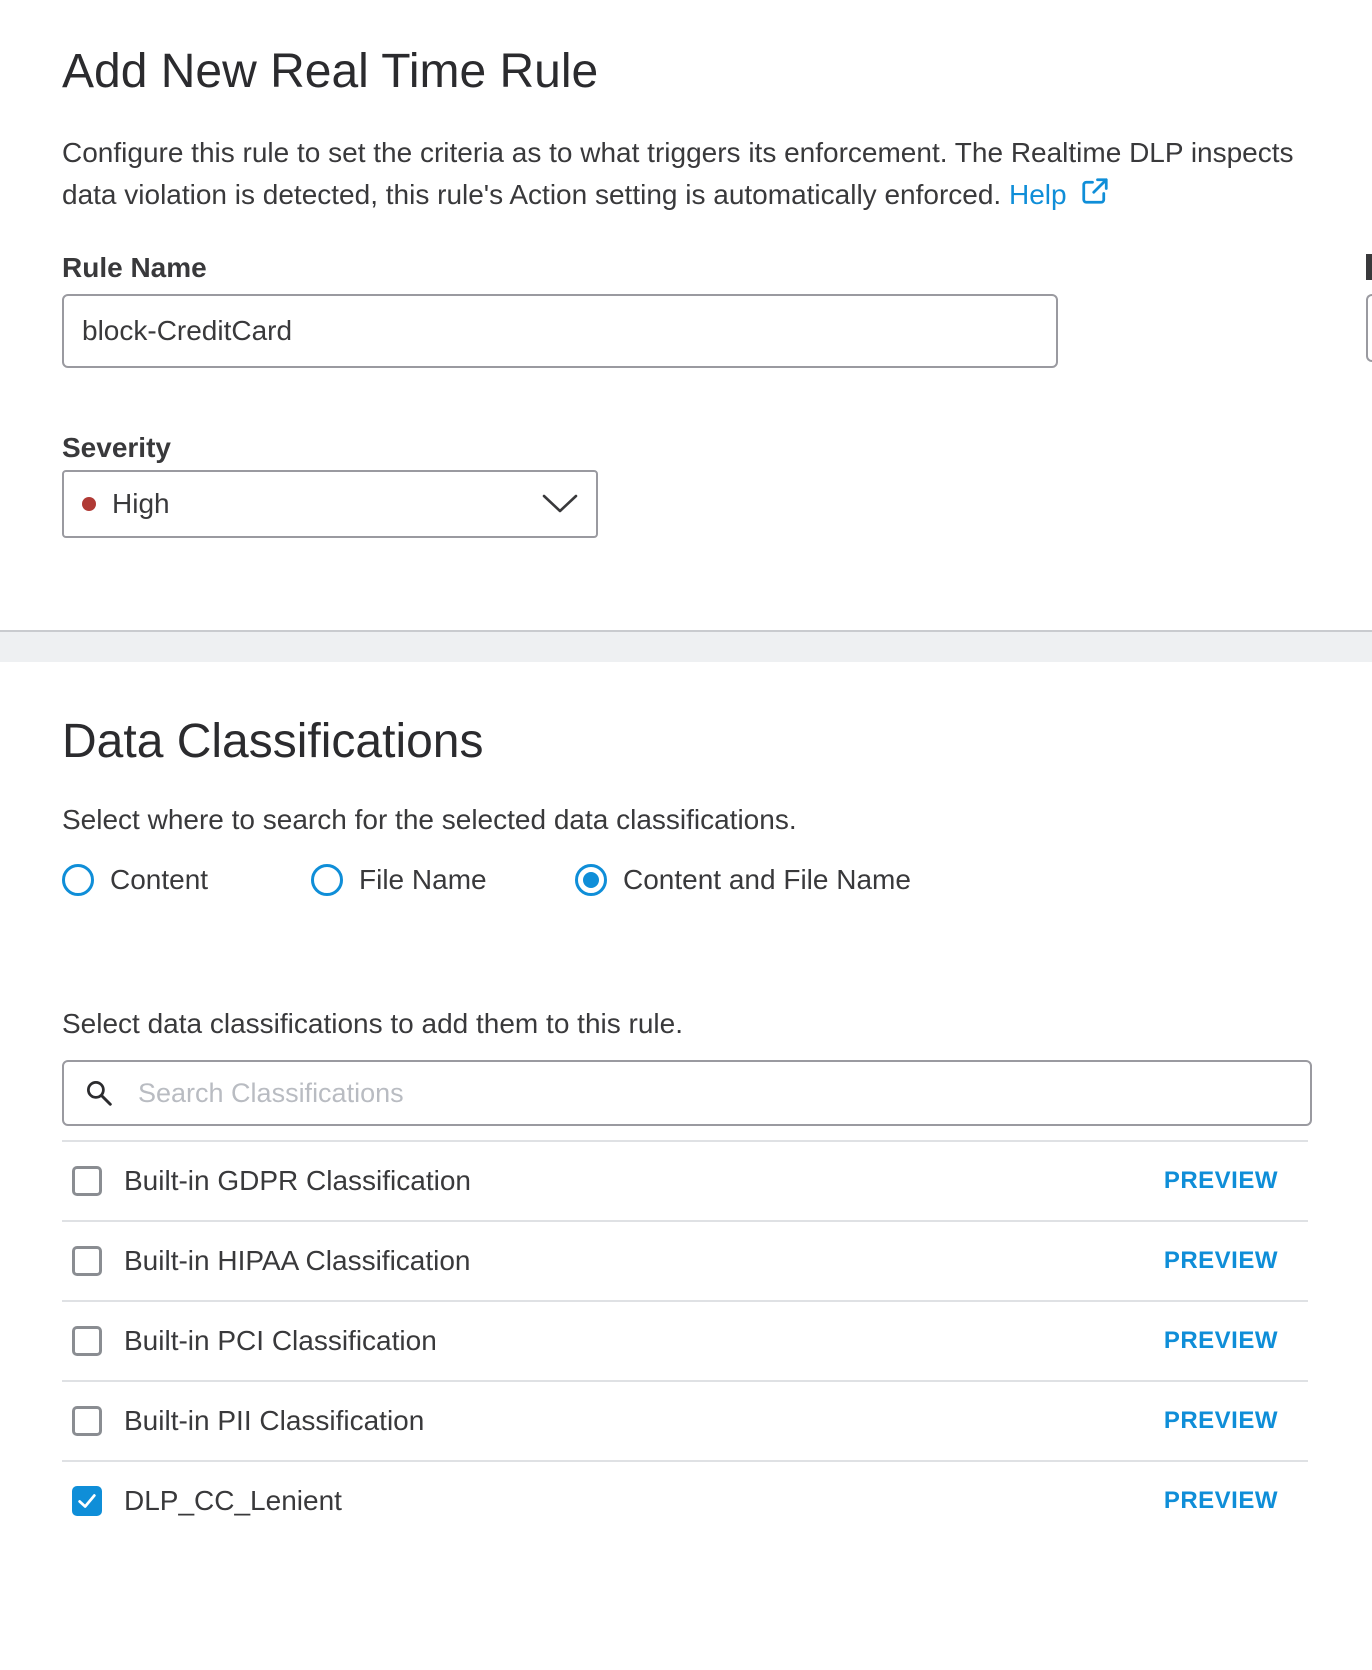 The image size is (1372, 1670). Describe the element at coordinates (330, 504) in the screenshot. I see `severity-select: High` at that location.